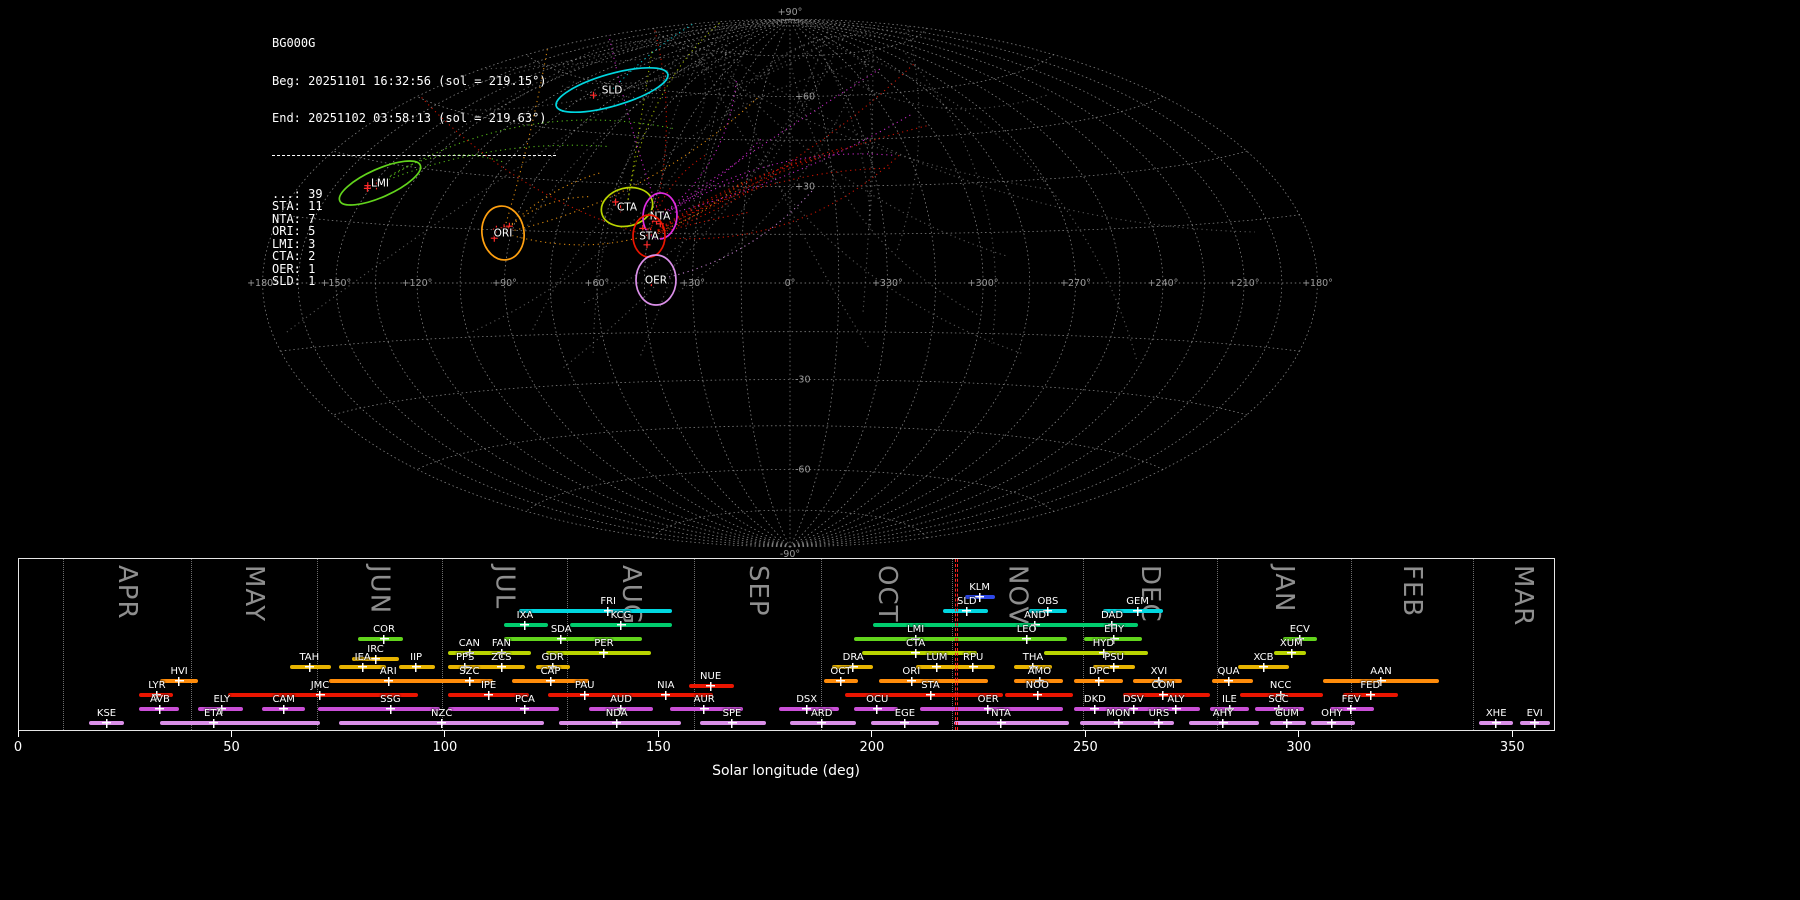  What do you see at coordinates (666, 695) in the screenshot?
I see `shower-peak-marker-NIA` at bounding box center [666, 695].